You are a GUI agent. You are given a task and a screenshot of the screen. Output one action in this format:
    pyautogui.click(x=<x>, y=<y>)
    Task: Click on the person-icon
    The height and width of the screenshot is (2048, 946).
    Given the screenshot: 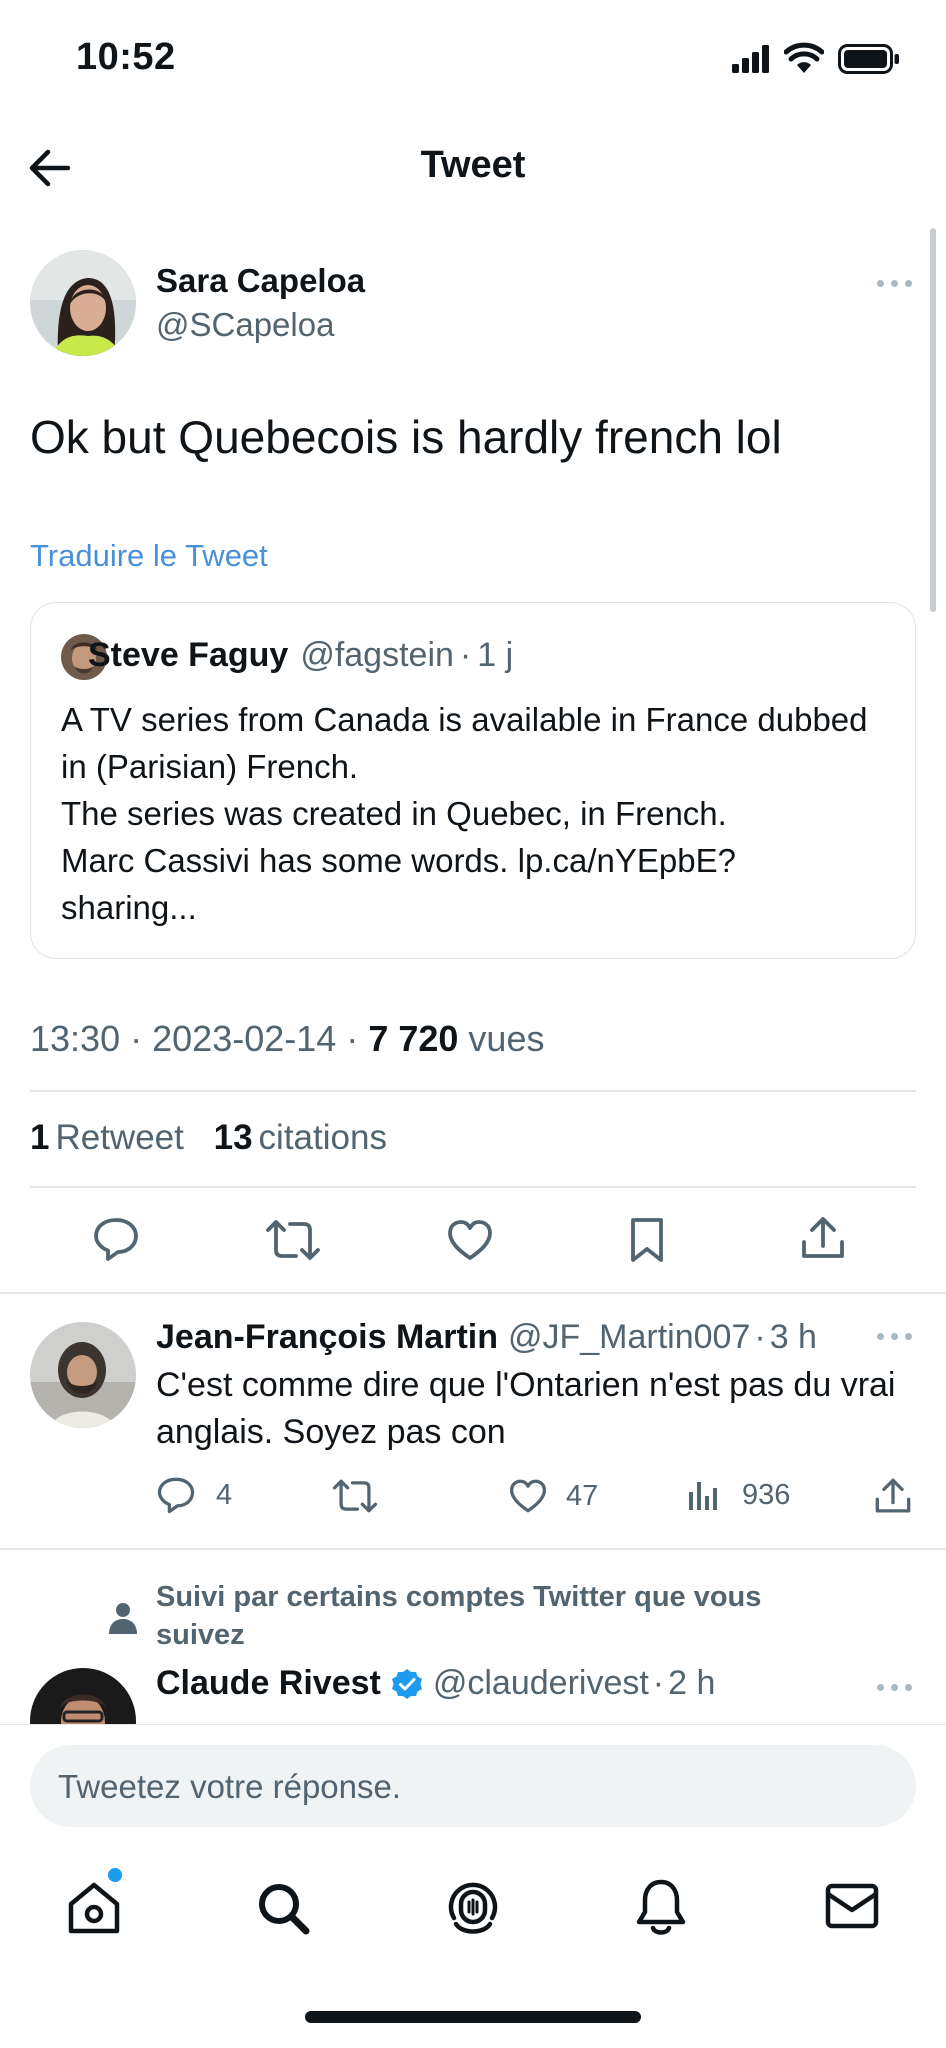 What is the action you would take?
    pyautogui.click(x=123, y=1618)
    